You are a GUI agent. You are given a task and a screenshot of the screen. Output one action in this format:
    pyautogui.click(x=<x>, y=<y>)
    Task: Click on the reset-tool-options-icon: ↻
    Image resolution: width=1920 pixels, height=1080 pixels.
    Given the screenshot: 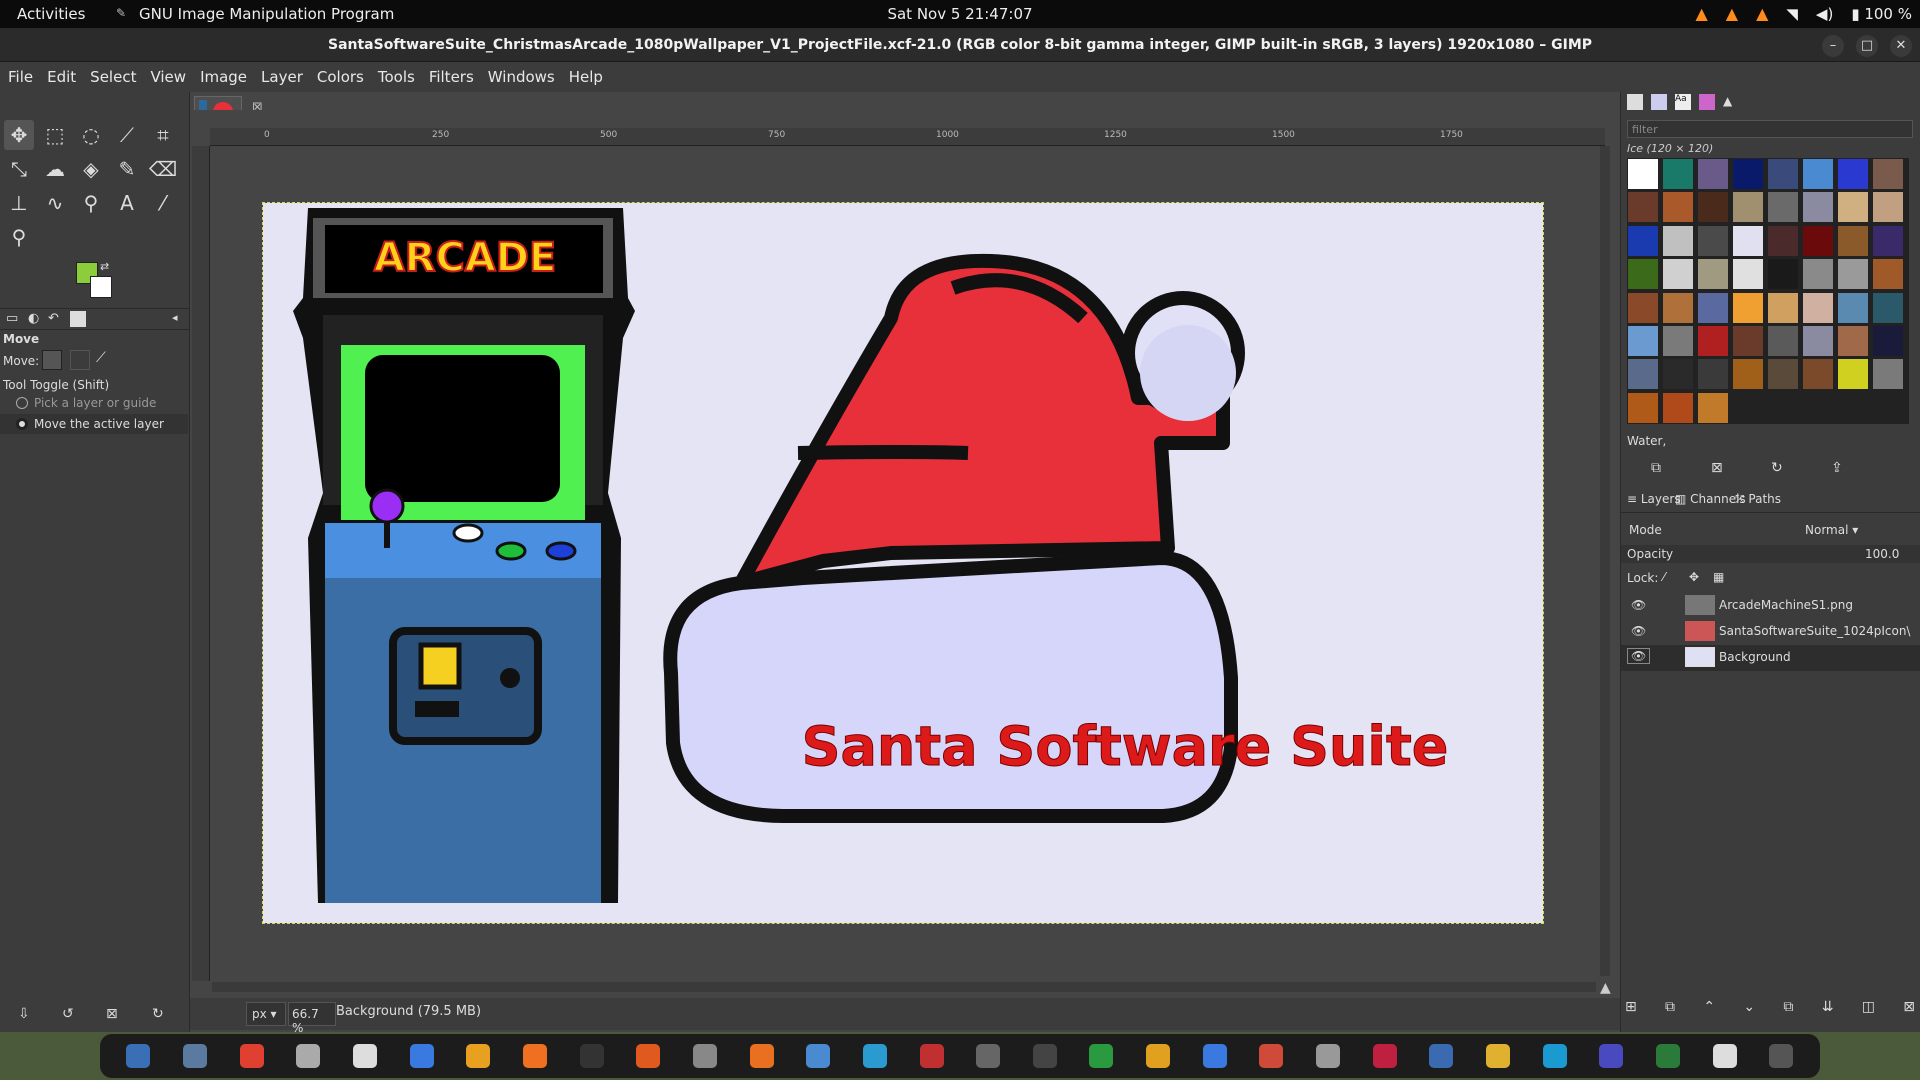 What is the action you would take?
    pyautogui.click(x=158, y=1014)
    